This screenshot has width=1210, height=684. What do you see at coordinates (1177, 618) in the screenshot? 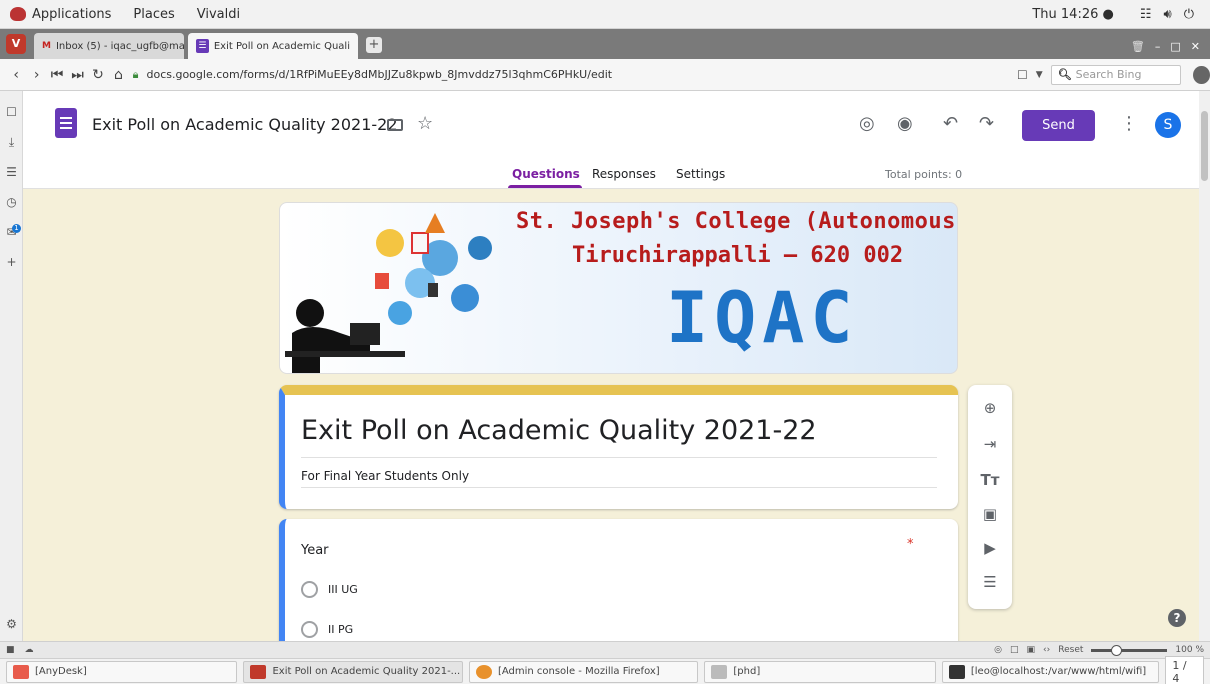
I see `help-icon: ?` at bounding box center [1177, 618].